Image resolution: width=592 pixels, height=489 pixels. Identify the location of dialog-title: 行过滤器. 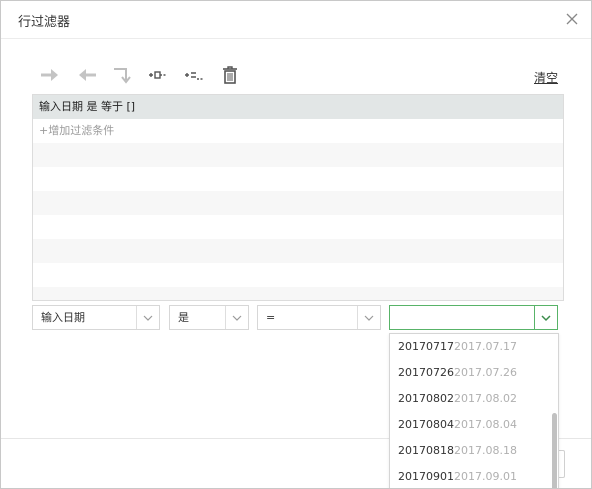
(44, 22).